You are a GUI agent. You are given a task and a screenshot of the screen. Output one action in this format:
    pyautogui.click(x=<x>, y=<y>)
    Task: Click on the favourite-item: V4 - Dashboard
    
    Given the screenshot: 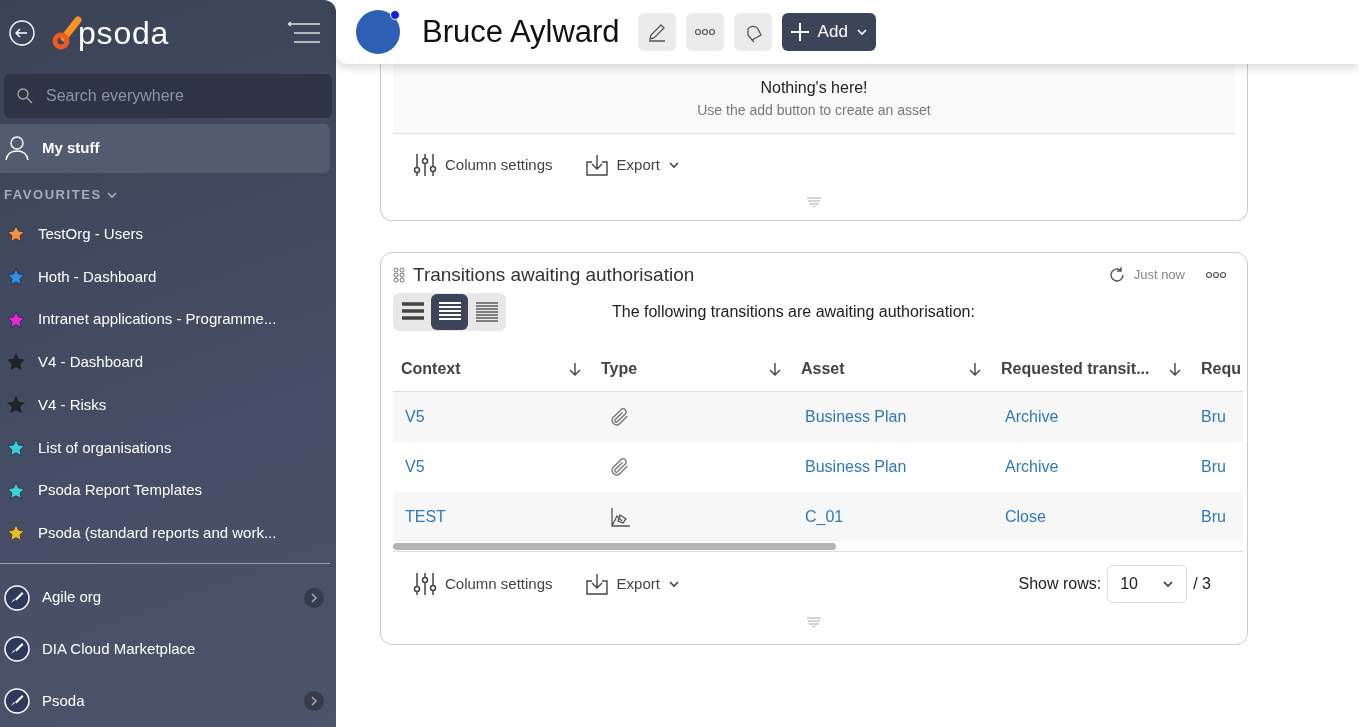 What is the action you would take?
    pyautogui.click(x=168, y=362)
    